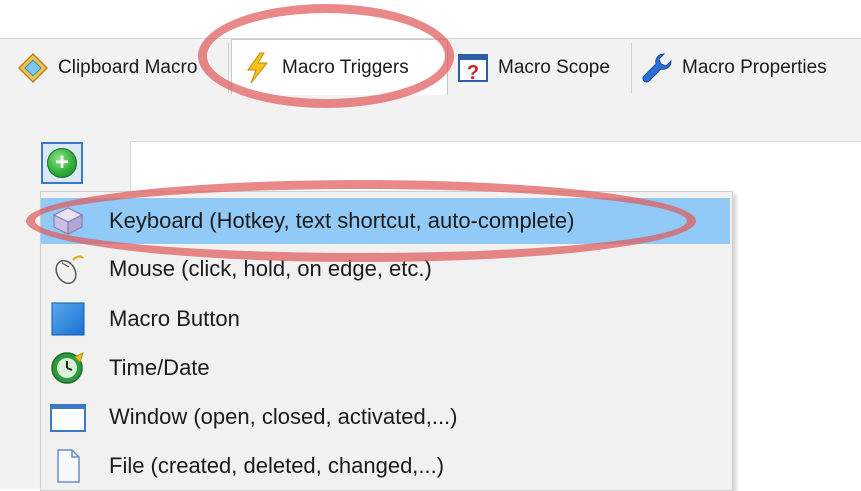 This screenshot has width=861, height=491. Describe the element at coordinates (754, 67) in the screenshot. I see `tab-label: Macro Properties` at that location.